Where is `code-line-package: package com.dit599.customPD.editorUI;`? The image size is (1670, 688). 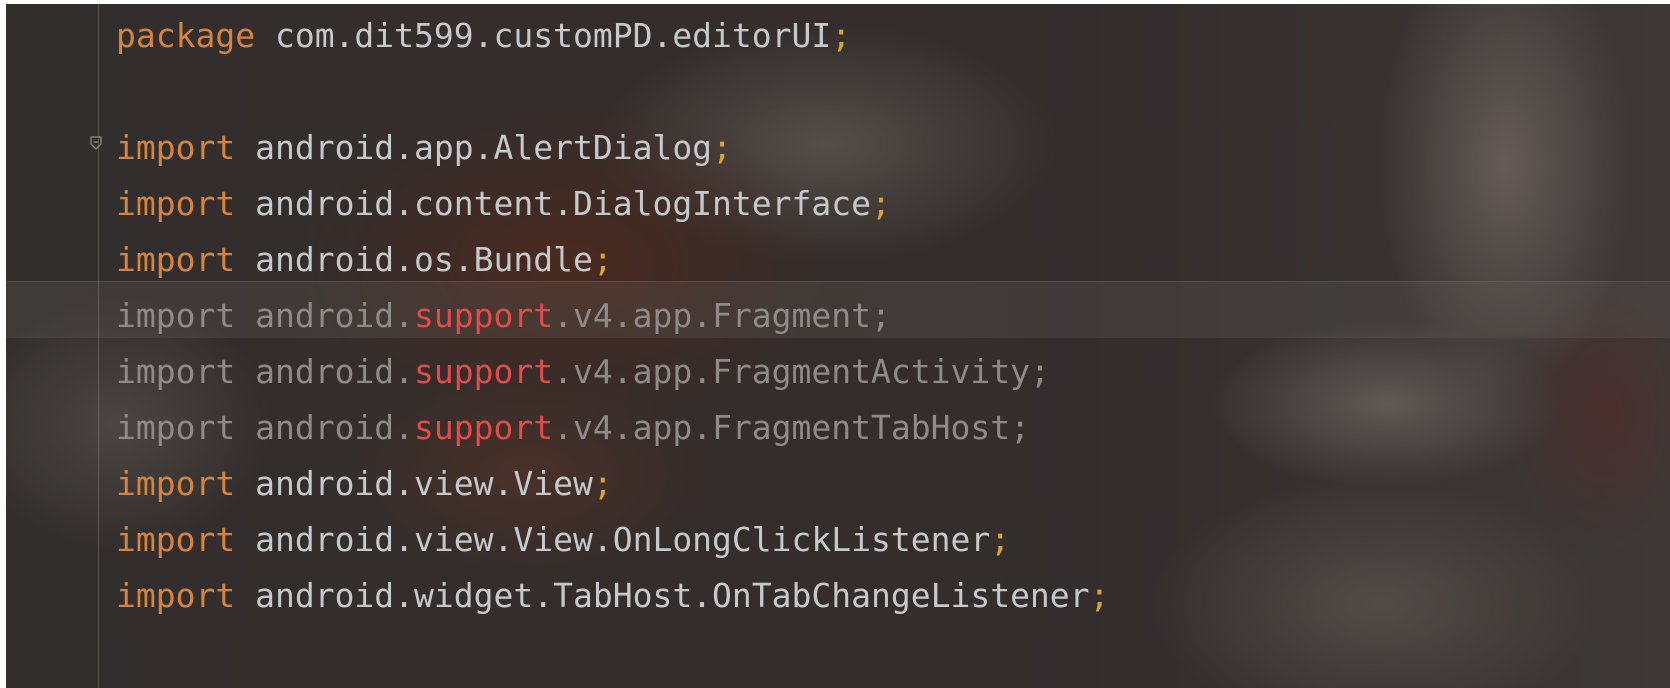
code-line-package: package com.dit599.customPD.editorUI; is located at coordinates (612, 36).